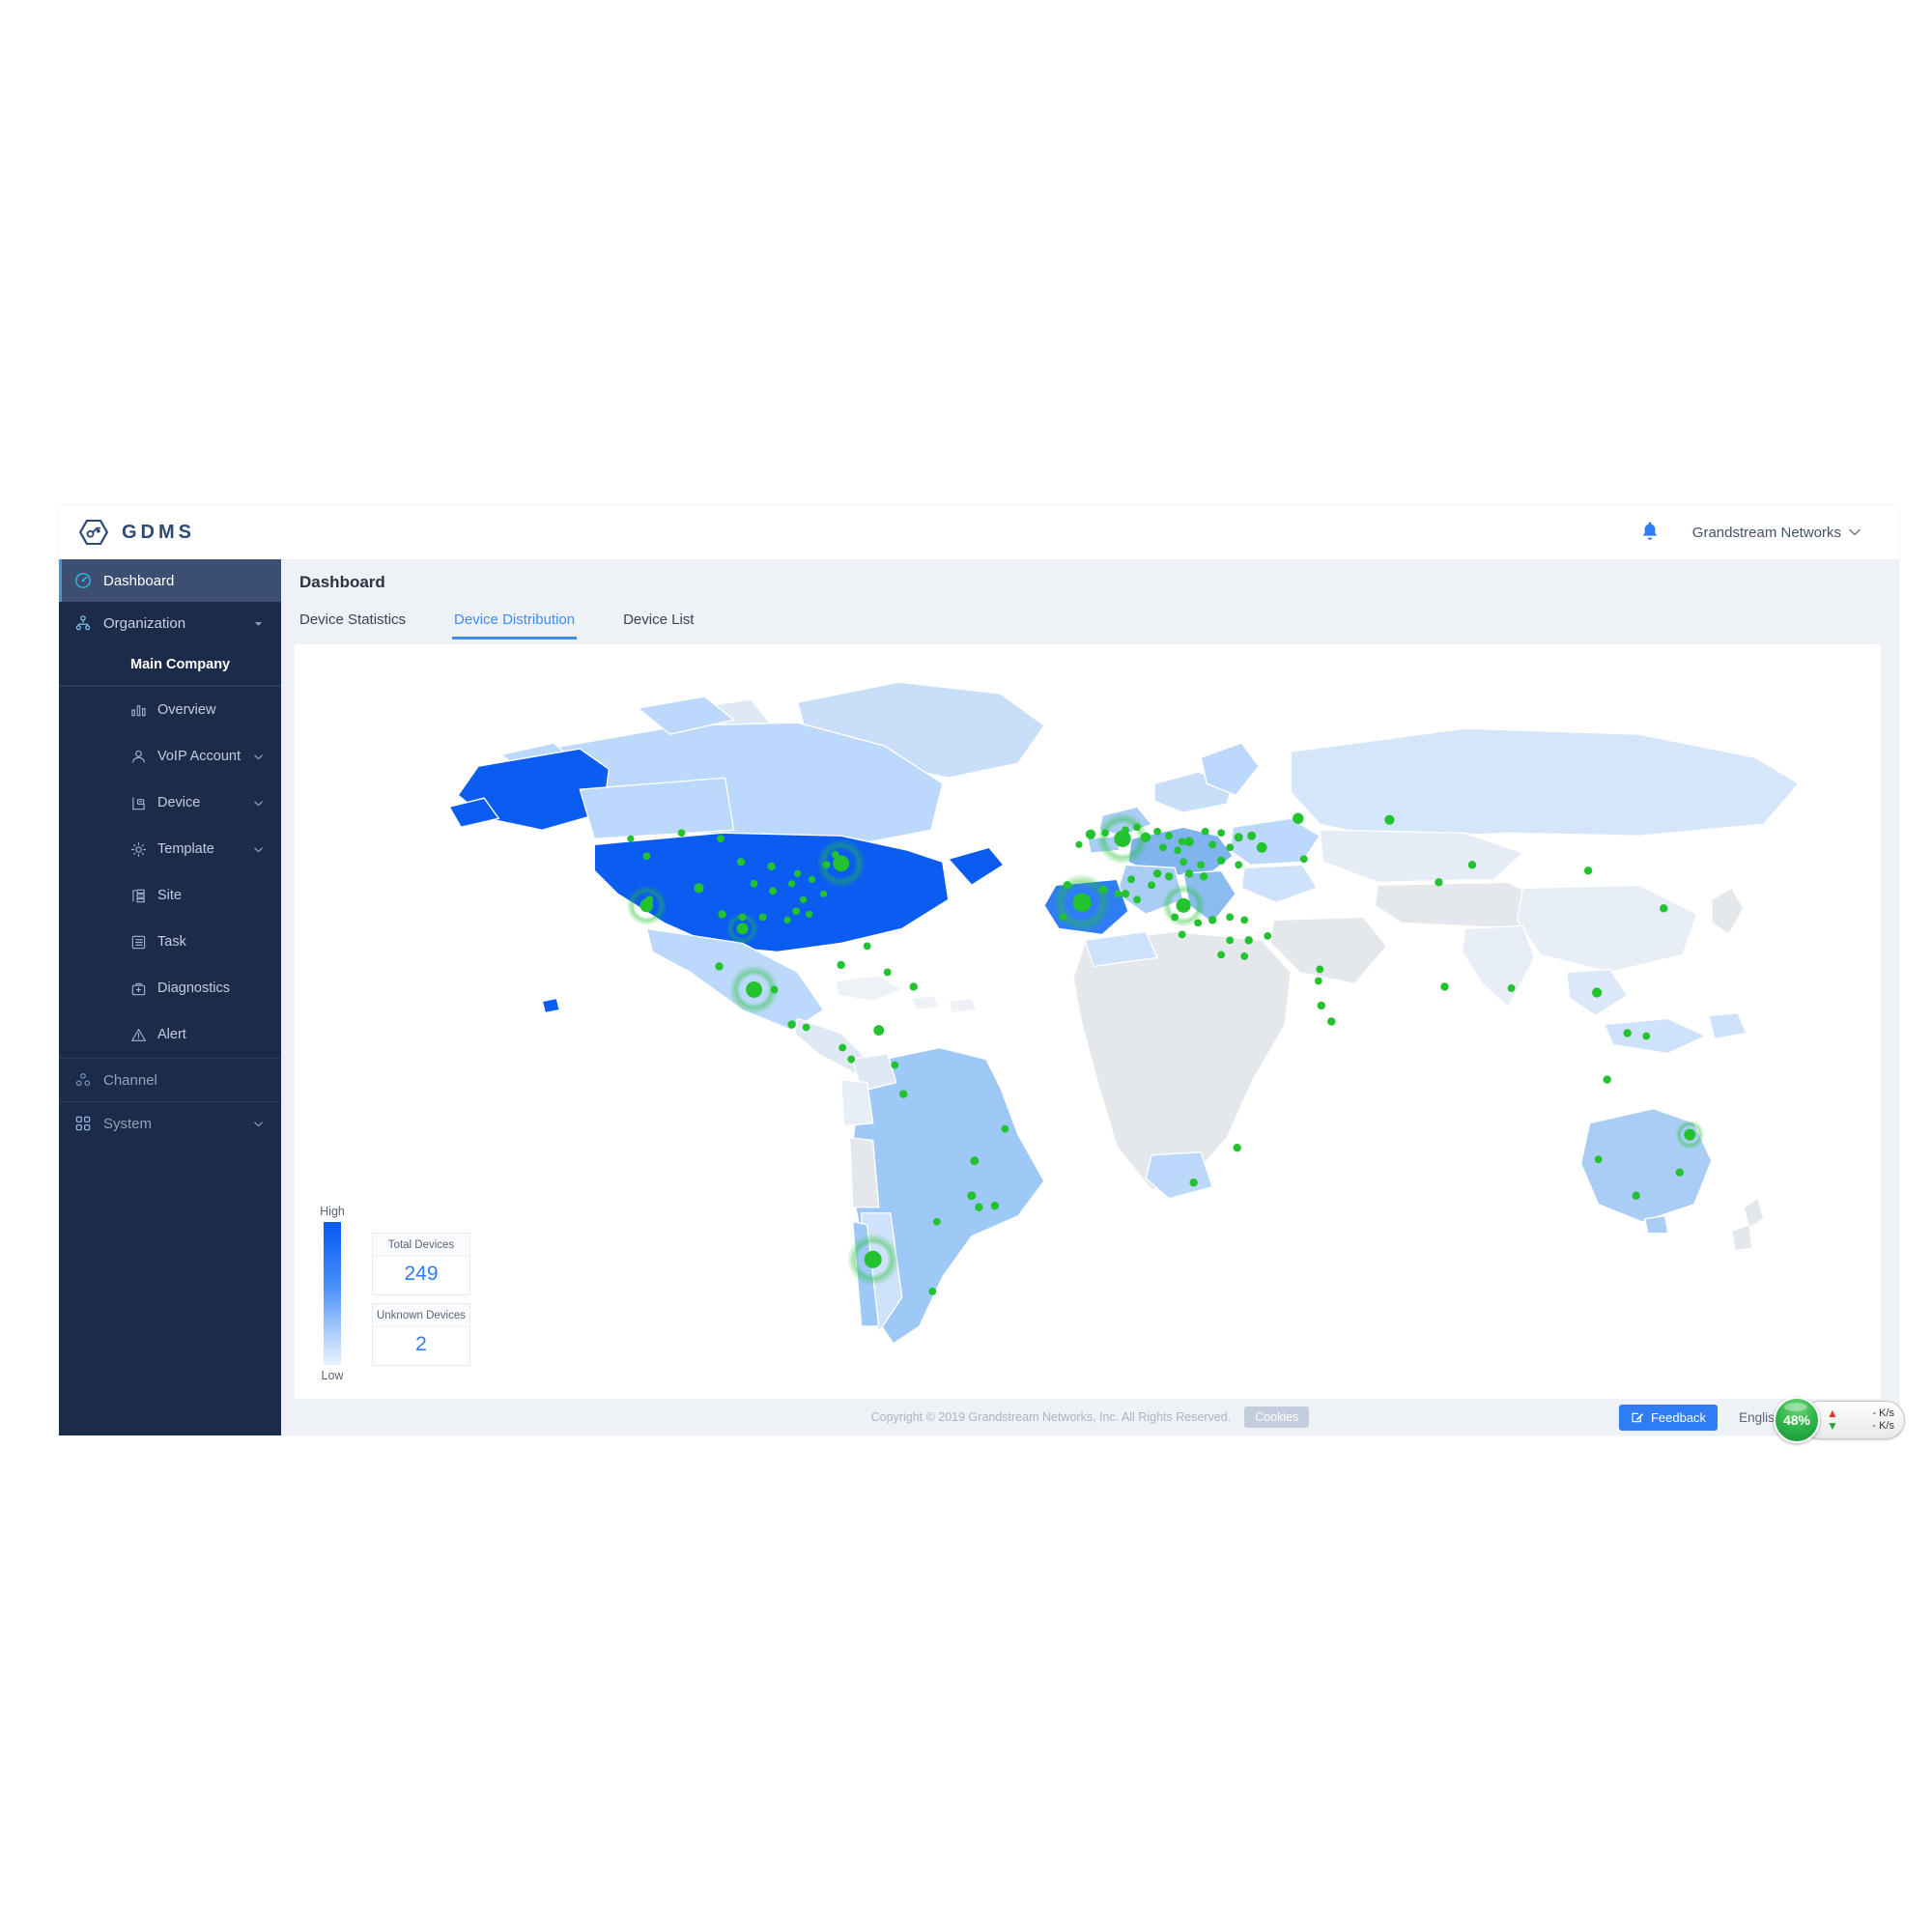  Describe the element at coordinates (1832, 1413) in the screenshot. I see `arrow-up-icon: ▲` at that location.